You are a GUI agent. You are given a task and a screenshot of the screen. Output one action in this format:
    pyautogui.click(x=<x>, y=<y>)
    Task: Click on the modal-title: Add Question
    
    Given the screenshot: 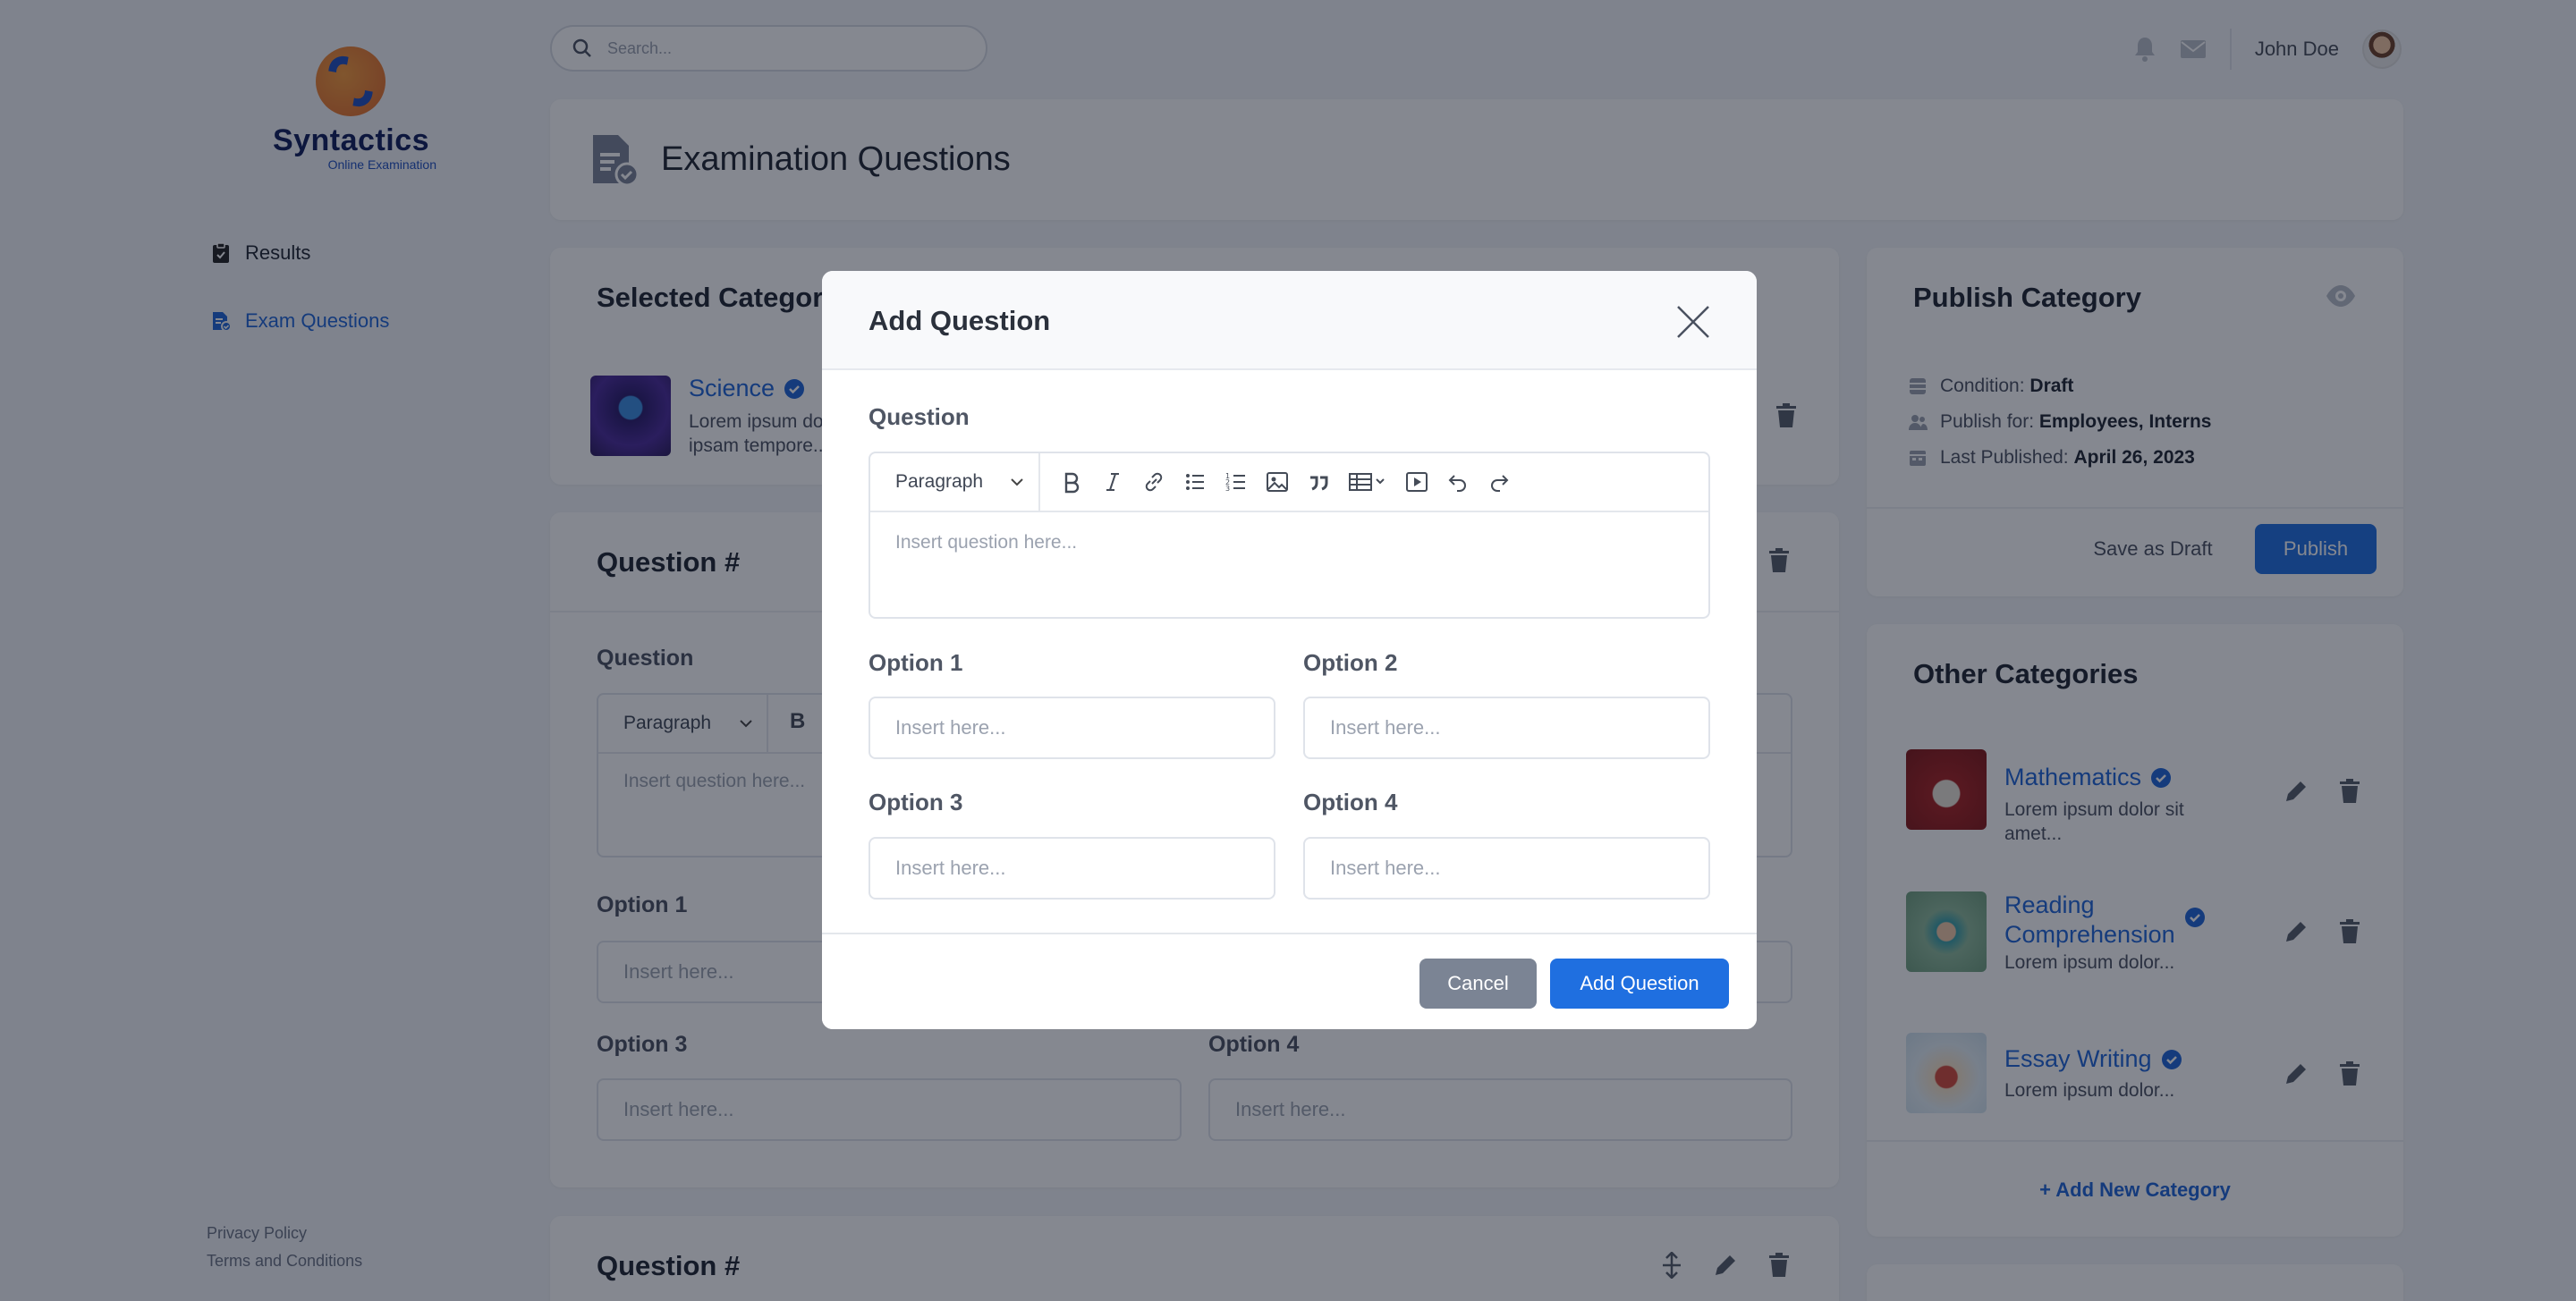 What is the action you would take?
    pyautogui.click(x=960, y=321)
    